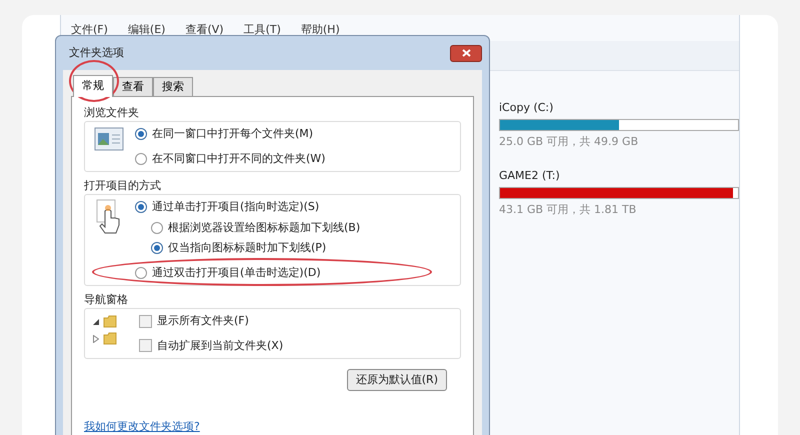 This screenshot has width=800, height=435. I want to click on option-label: 通过单击打开项目(指向时选定)(S), so click(236, 207).